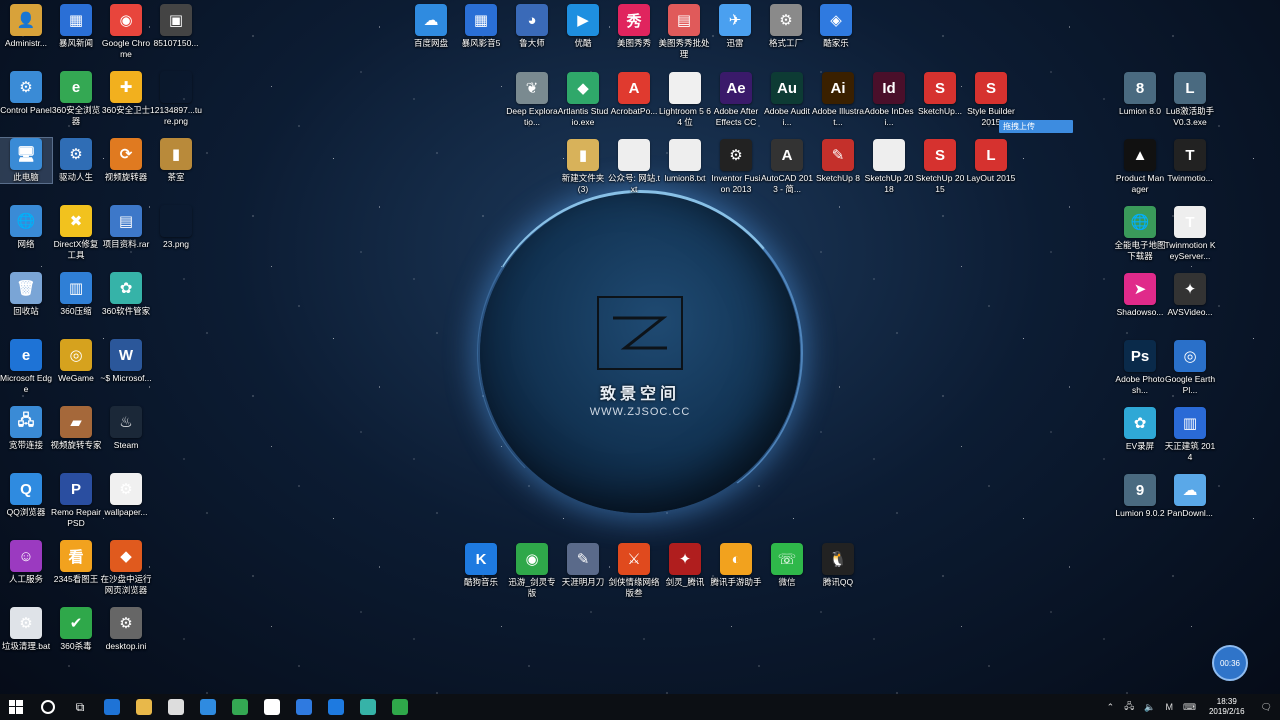 The image size is (1280, 720). I want to click on desktop-icon: ☏ 微信, so click(787, 565).